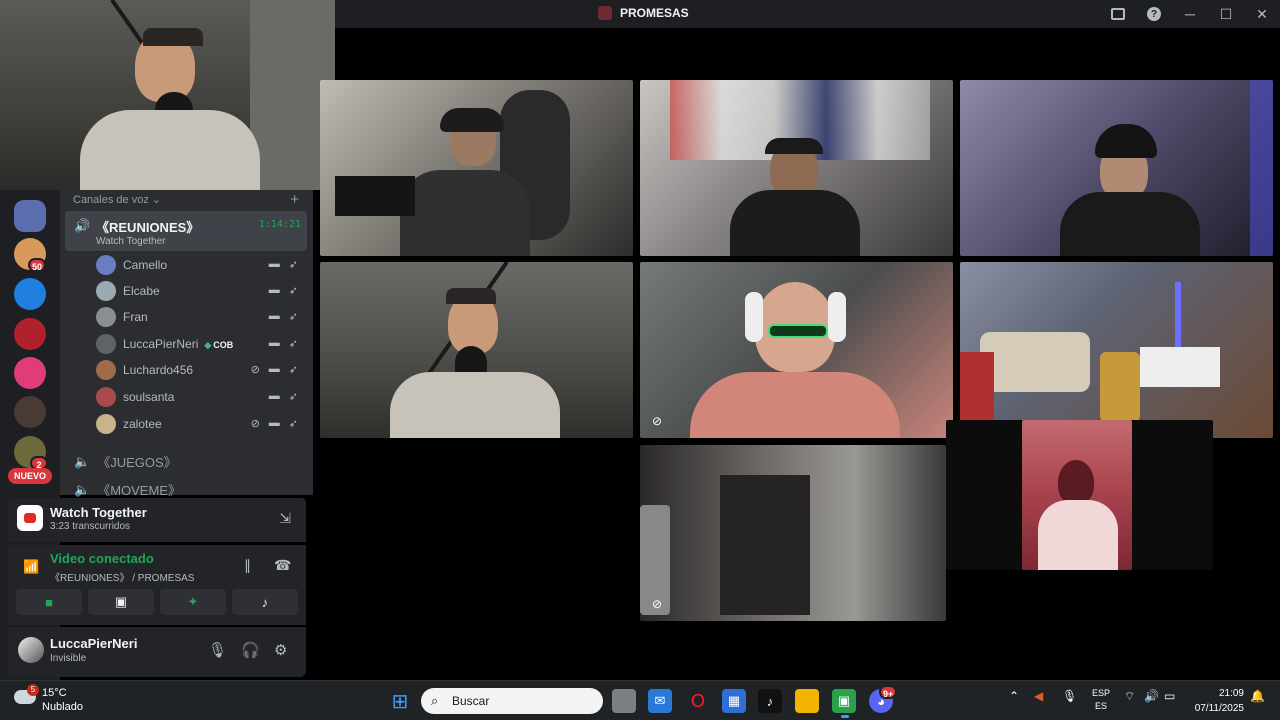  I want to click on voice-member: LuccaPierNeri ◆ COB ▬ ➶, so click(201, 344).